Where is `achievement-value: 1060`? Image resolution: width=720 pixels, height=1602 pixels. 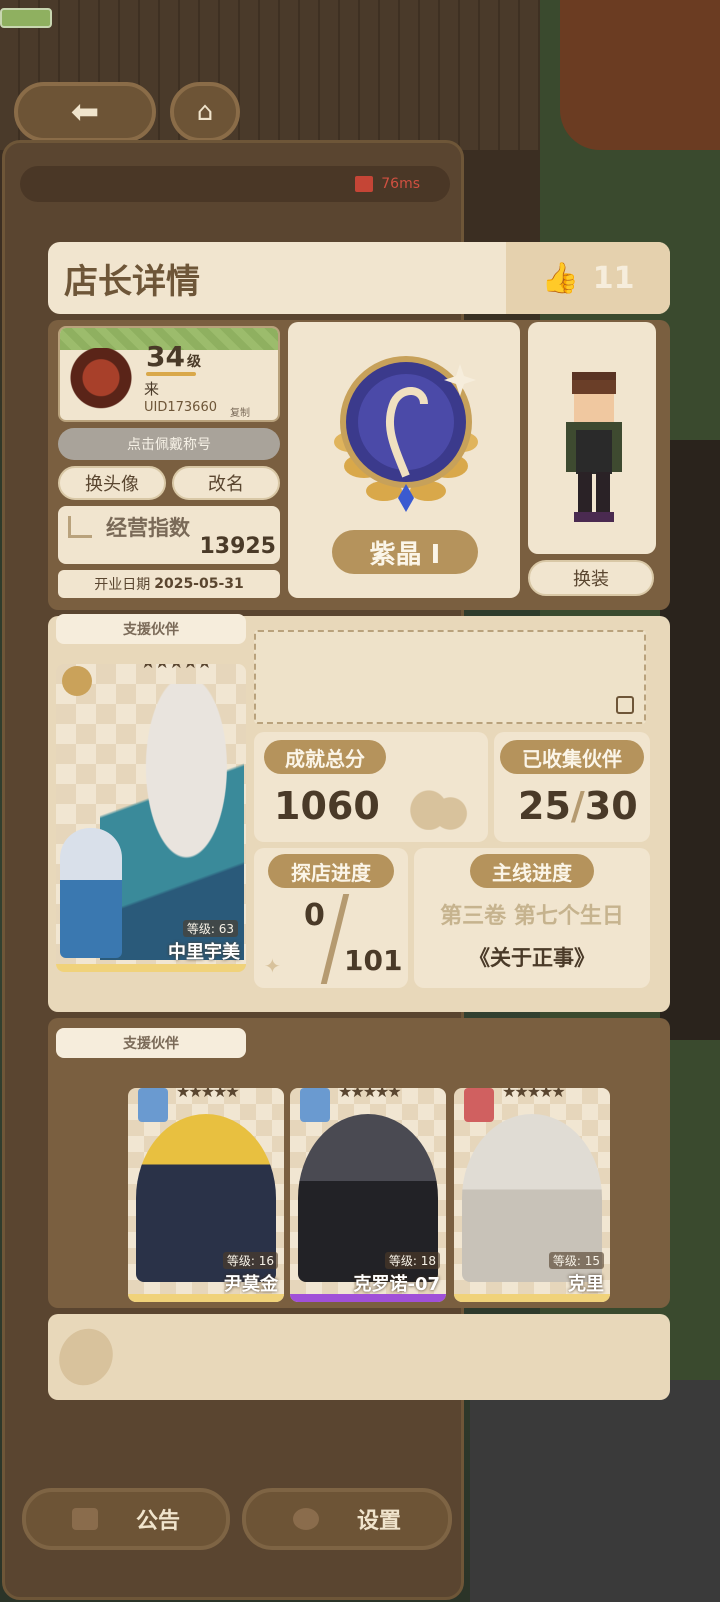
achievement-value: 1060 is located at coordinates (327, 806).